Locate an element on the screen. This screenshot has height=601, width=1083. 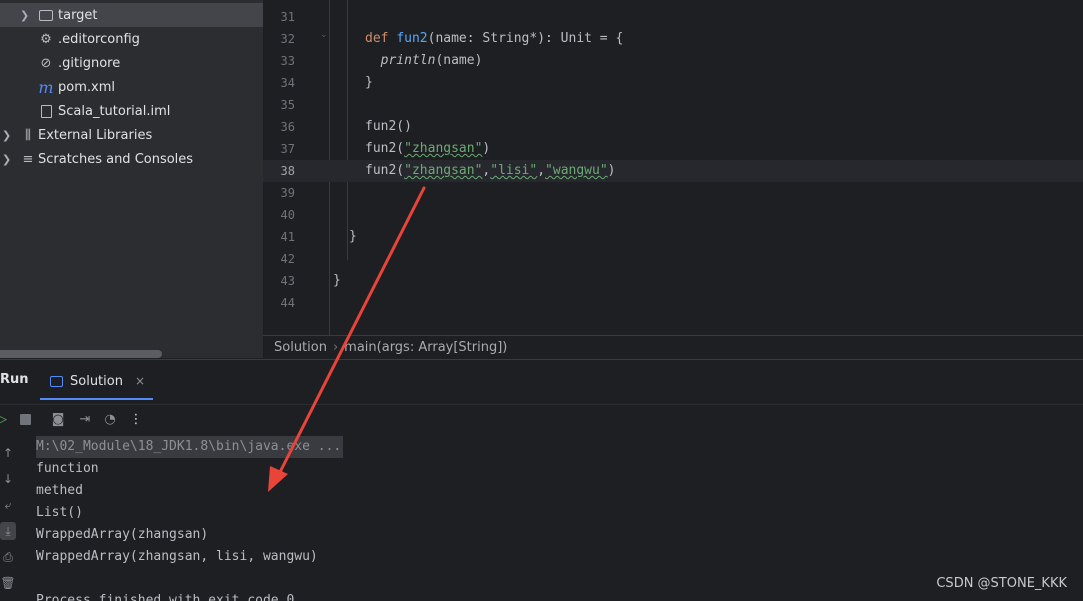
string-literal: "zhangsan" is located at coordinates (443, 148).